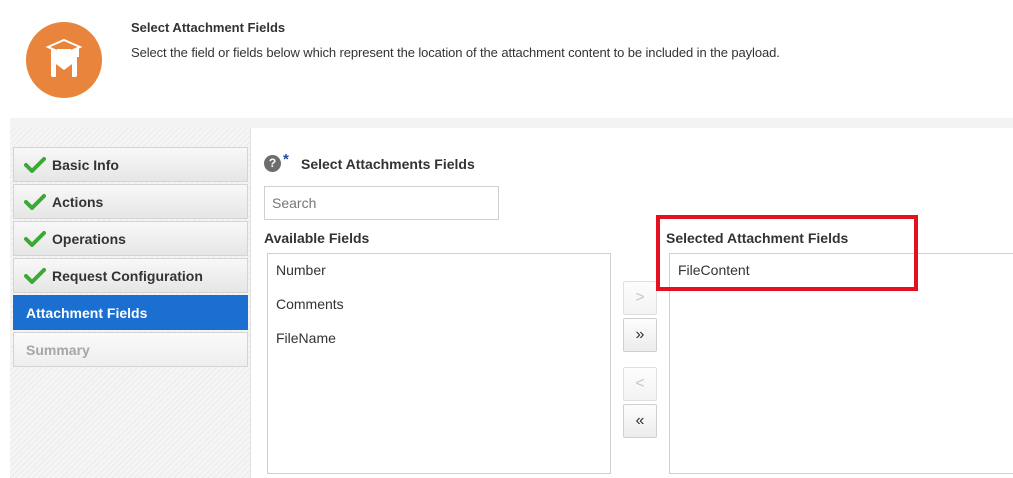  I want to click on train-item-label: Operations, so click(89, 238).